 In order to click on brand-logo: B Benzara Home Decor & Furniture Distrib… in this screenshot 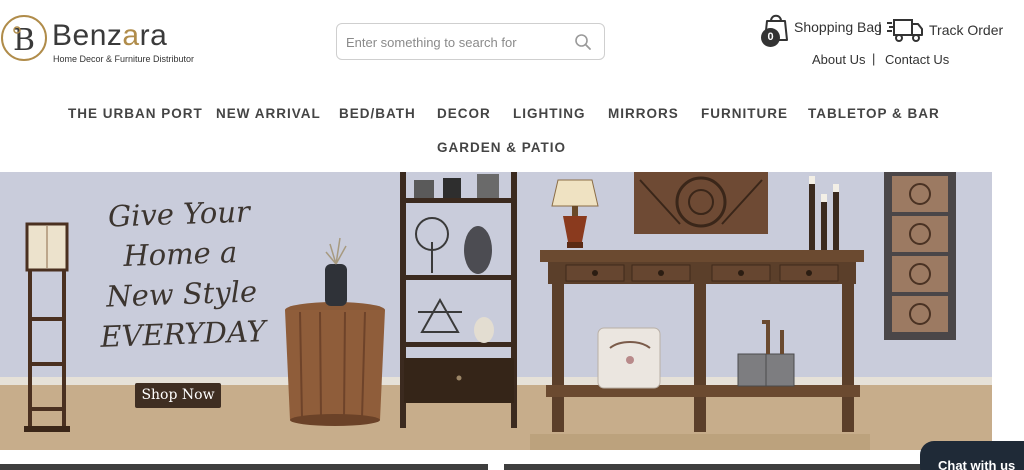, I will do `click(105, 42)`.